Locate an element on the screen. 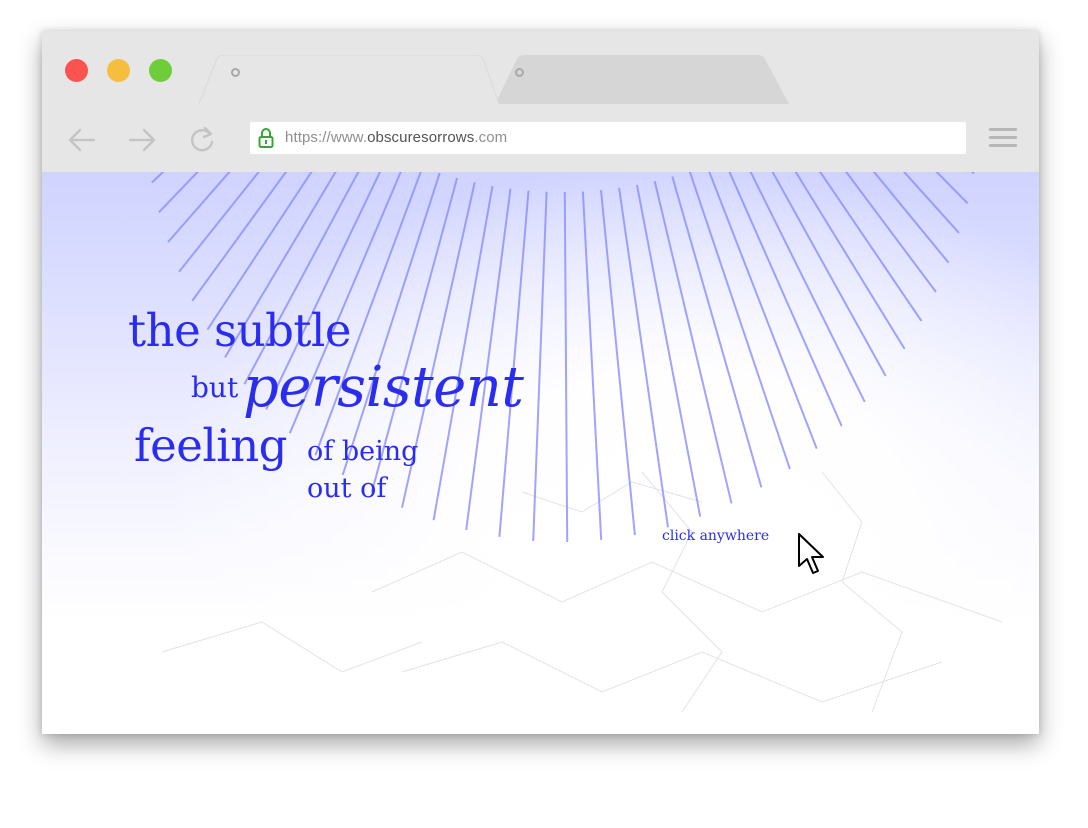 The width and height of the screenshot is (1088, 828). close-window-button is located at coordinates (76, 70).